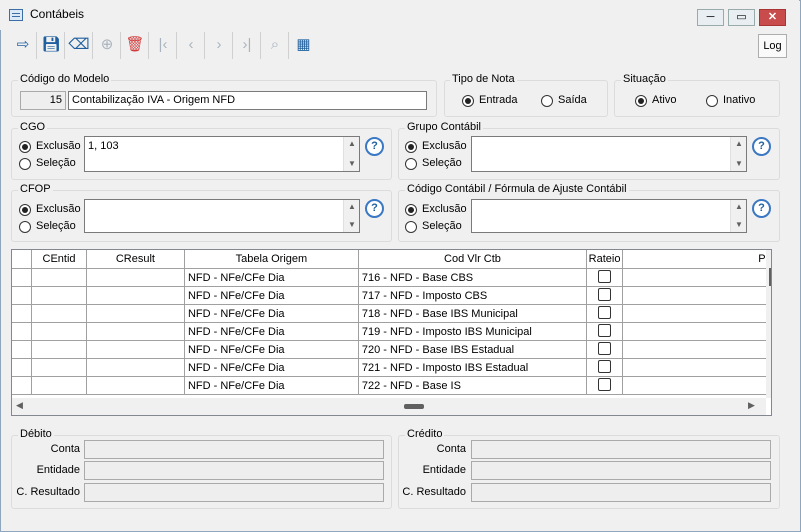  What do you see at coordinates (411, 165) in the screenshot?
I see `grupo-selecao-radio` at bounding box center [411, 165].